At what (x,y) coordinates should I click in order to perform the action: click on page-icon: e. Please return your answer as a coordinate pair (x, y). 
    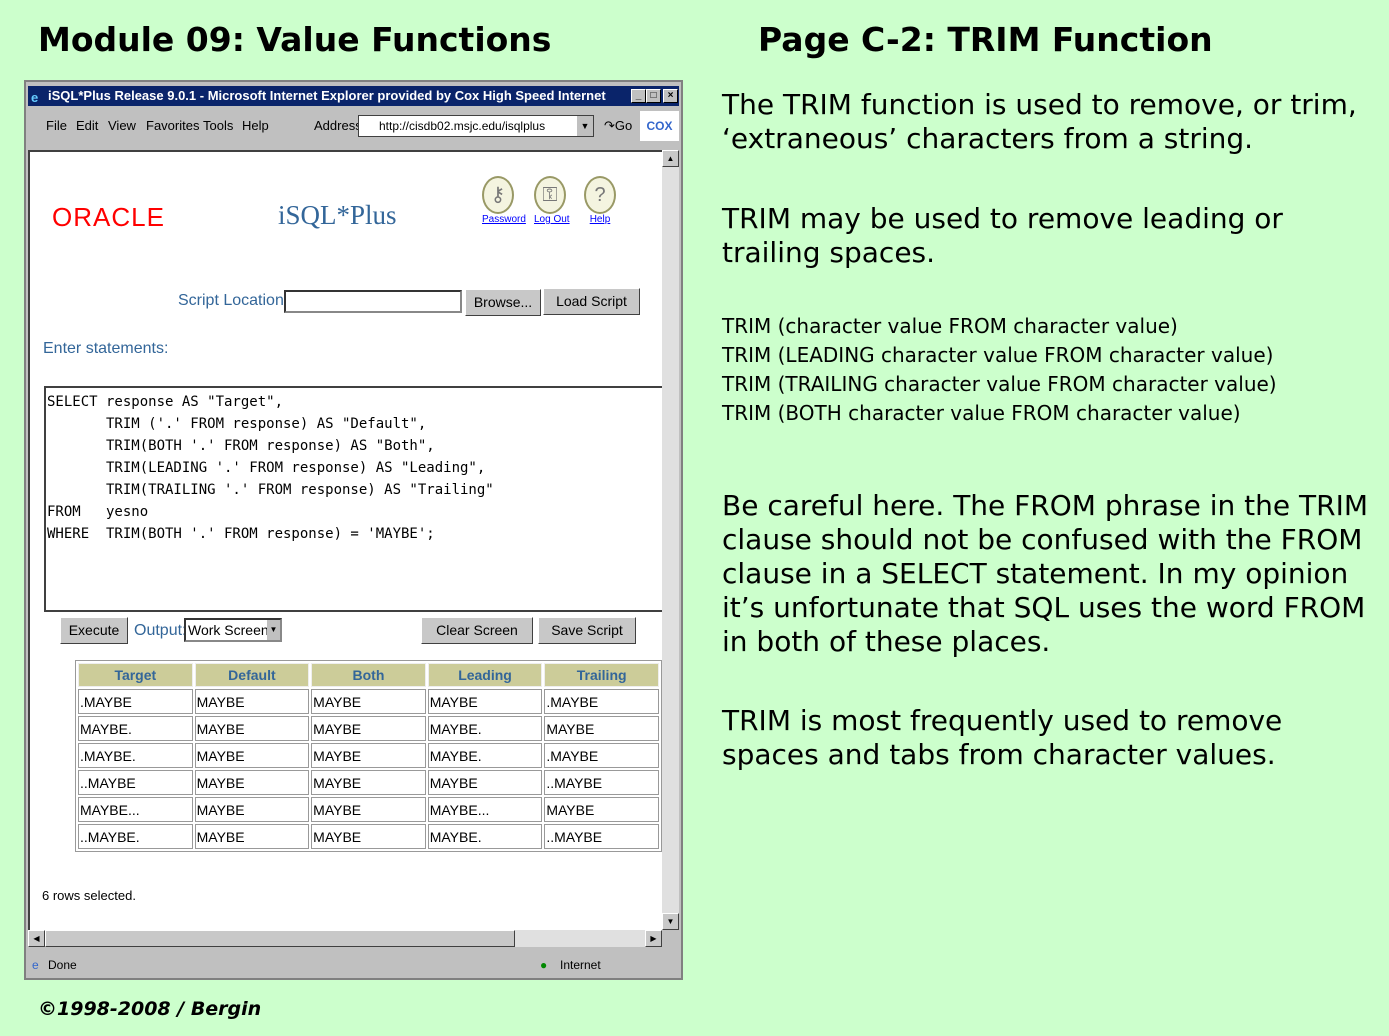
    Looking at the image, I should click on (35, 965).